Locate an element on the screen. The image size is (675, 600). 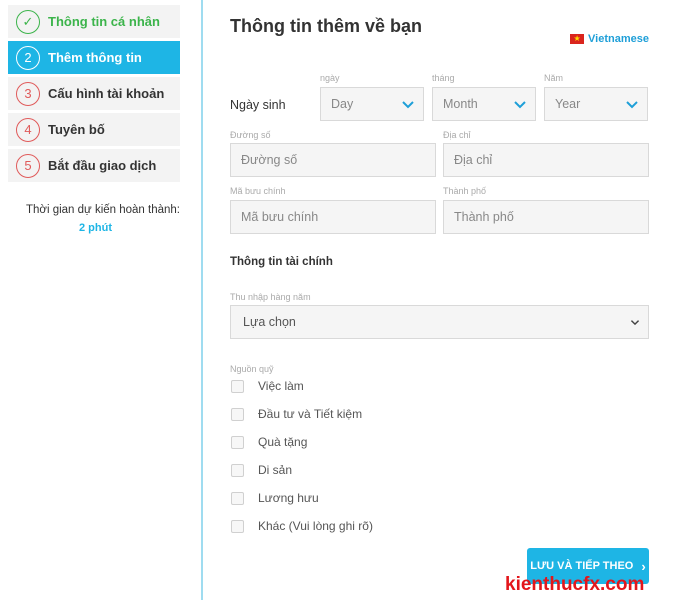
source-inheritance-checkbox: Di sản is located at coordinates (261, 470).